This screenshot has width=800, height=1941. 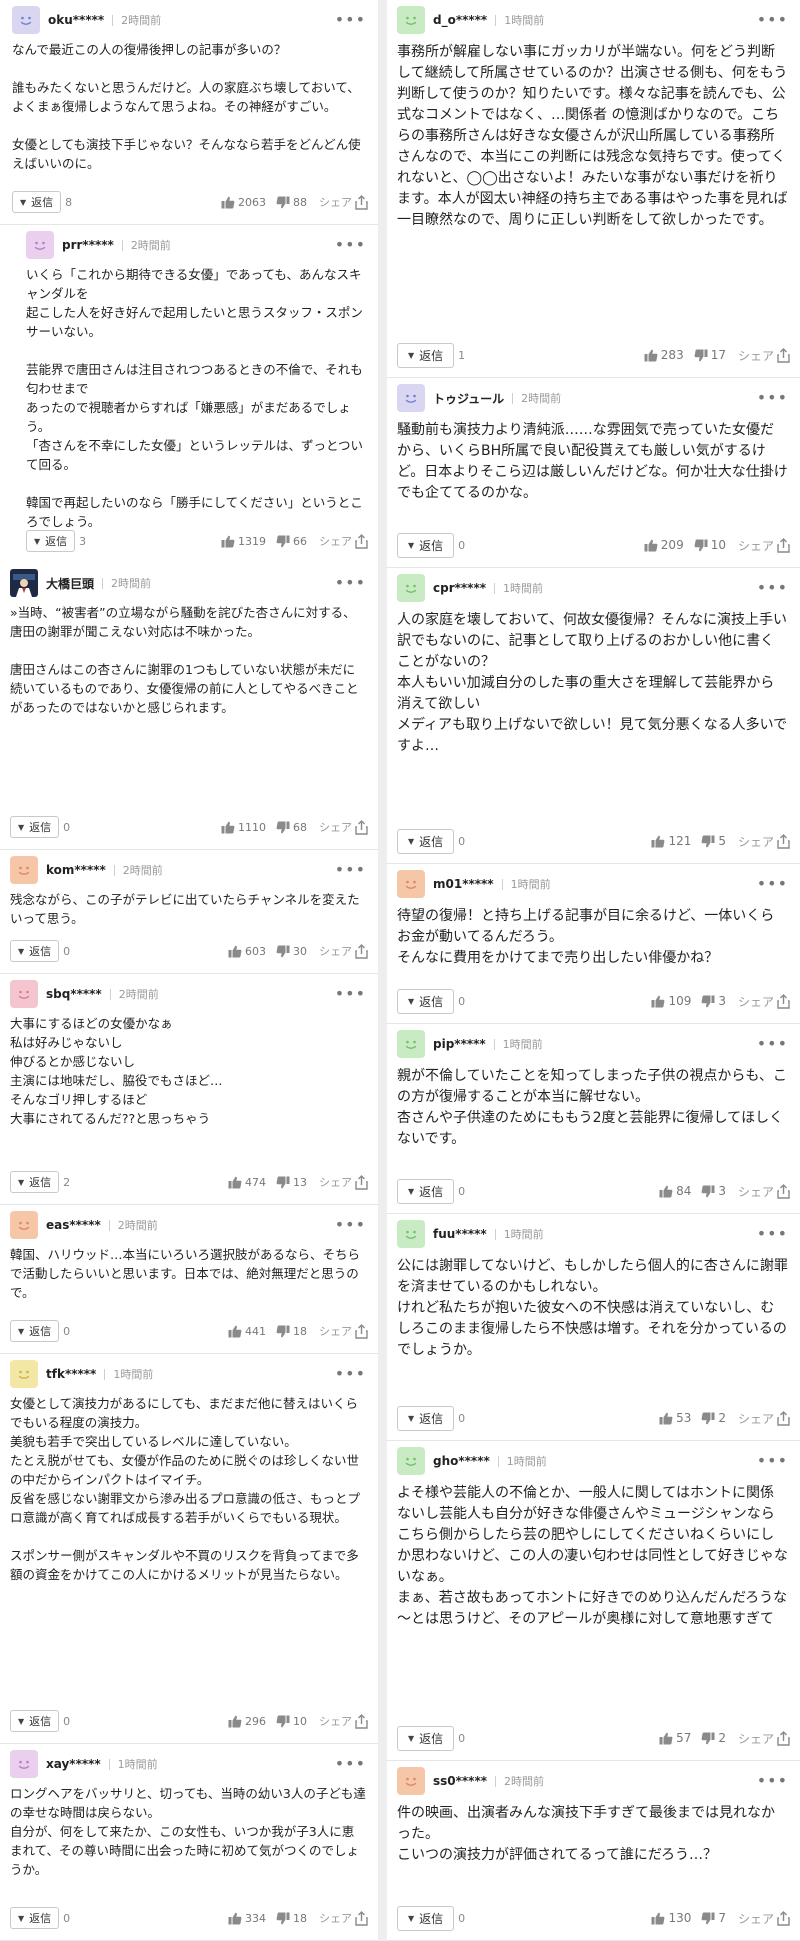 What do you see at coordinates (291, 827) in the screenshot?
I see `dislike-button: 68` at bounding box center [291, 827].